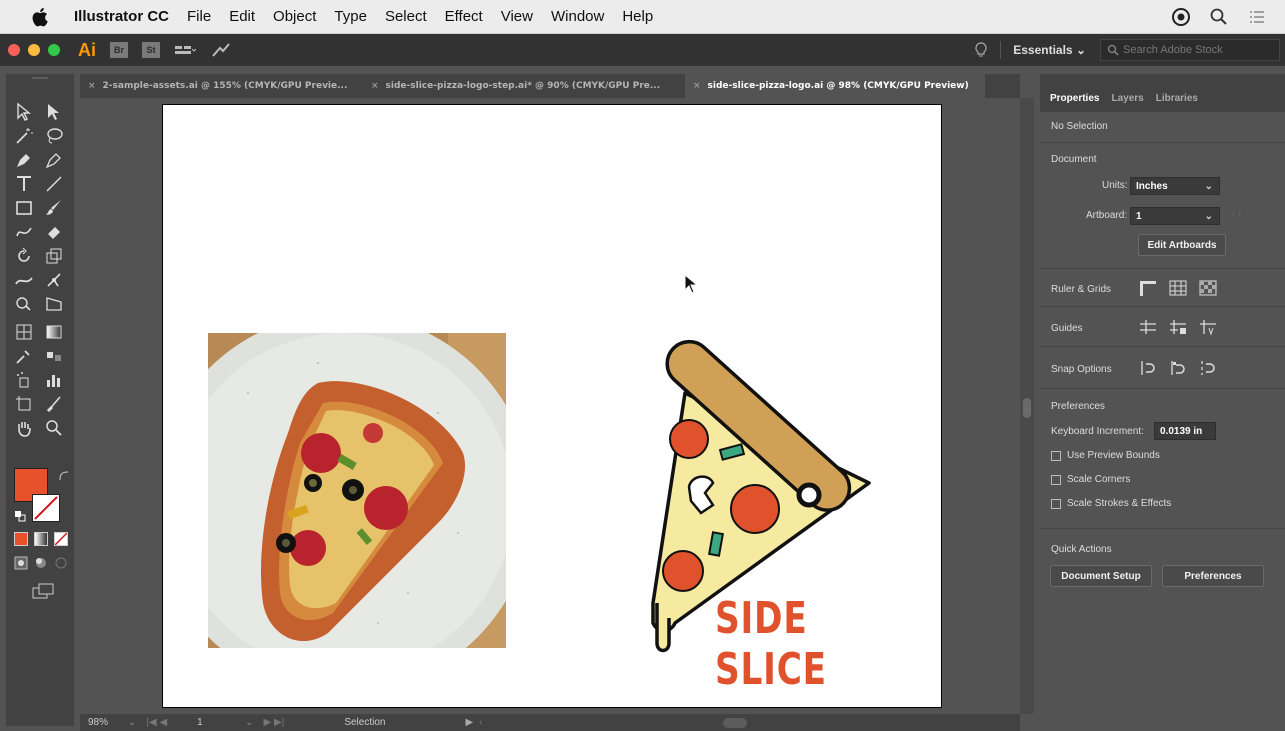  Describe the element at coordinates (1178, 327) in the screenshot. I see `lock-guides-icon` at that location.